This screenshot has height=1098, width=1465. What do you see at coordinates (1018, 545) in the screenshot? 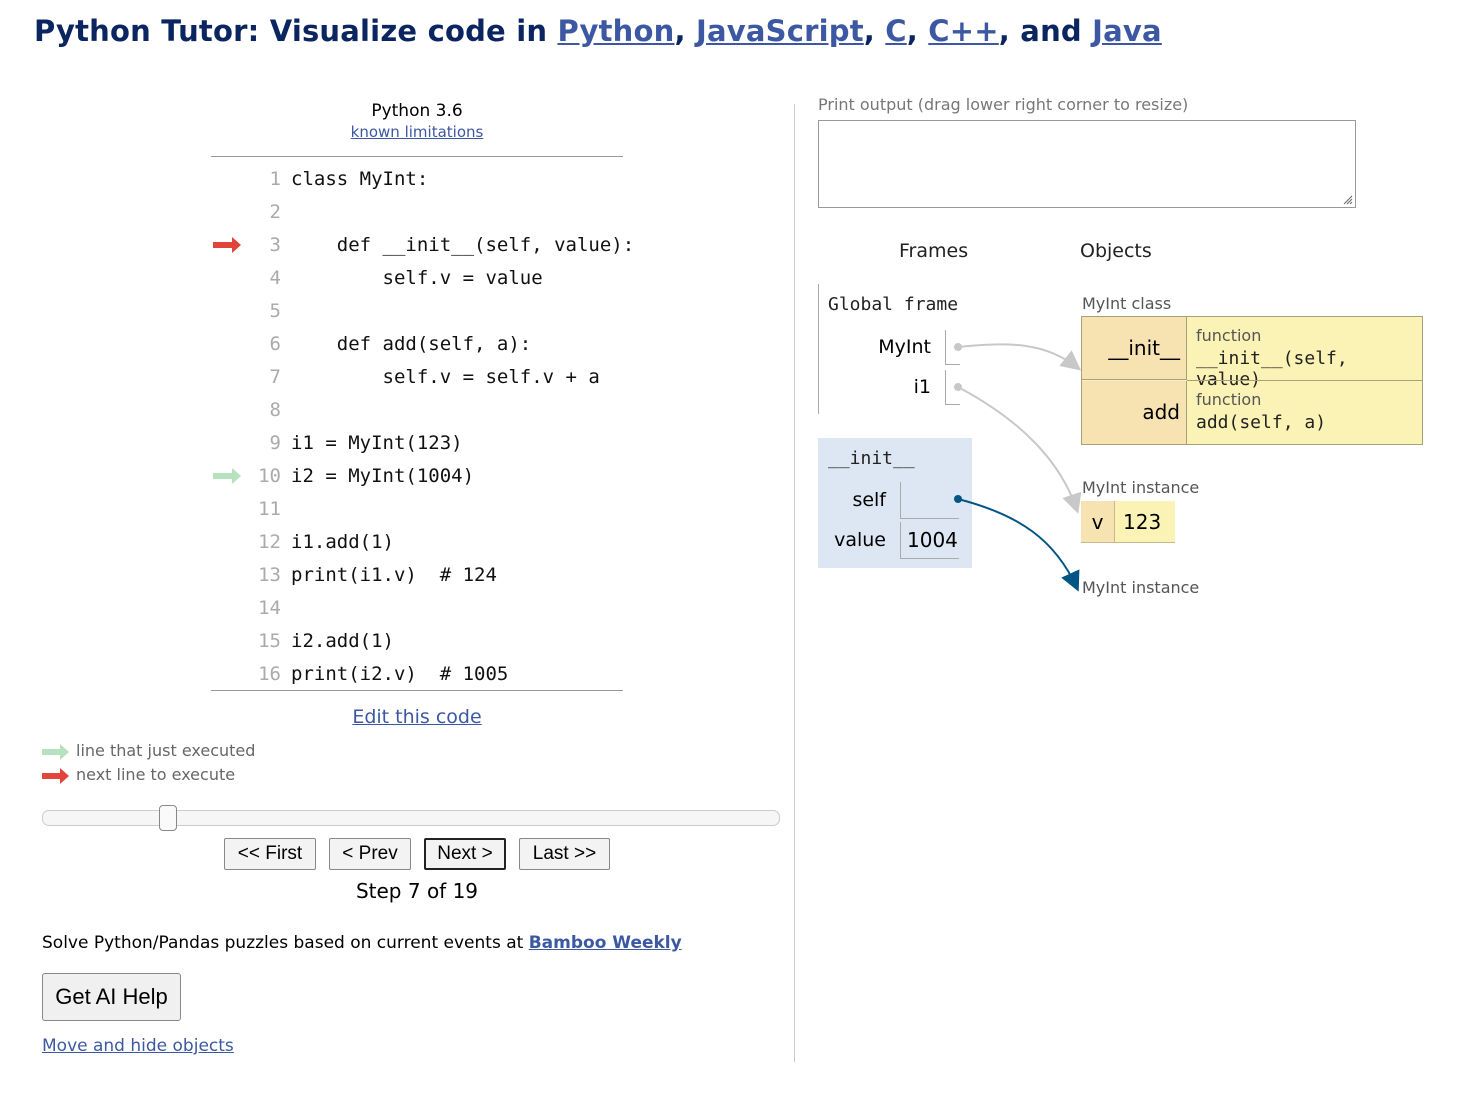
I see `self-pointer` at bounding box center [1018, 545].